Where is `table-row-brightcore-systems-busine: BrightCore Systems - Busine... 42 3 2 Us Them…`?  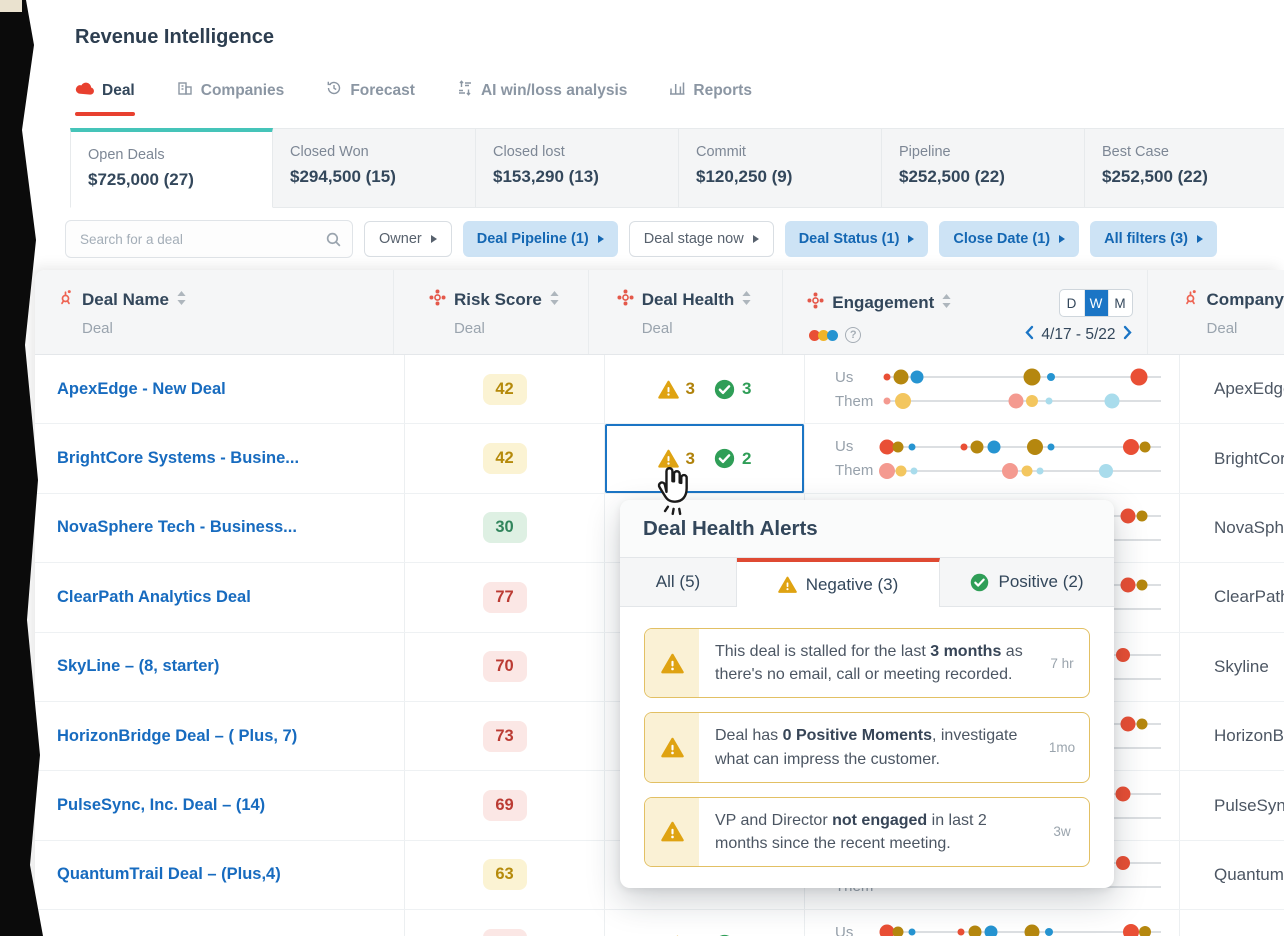
table-row-brightcore-systems-busine: BrightCore Systems - Busine... 42 3 2 Us Them… is located at coordinates (659, 459).